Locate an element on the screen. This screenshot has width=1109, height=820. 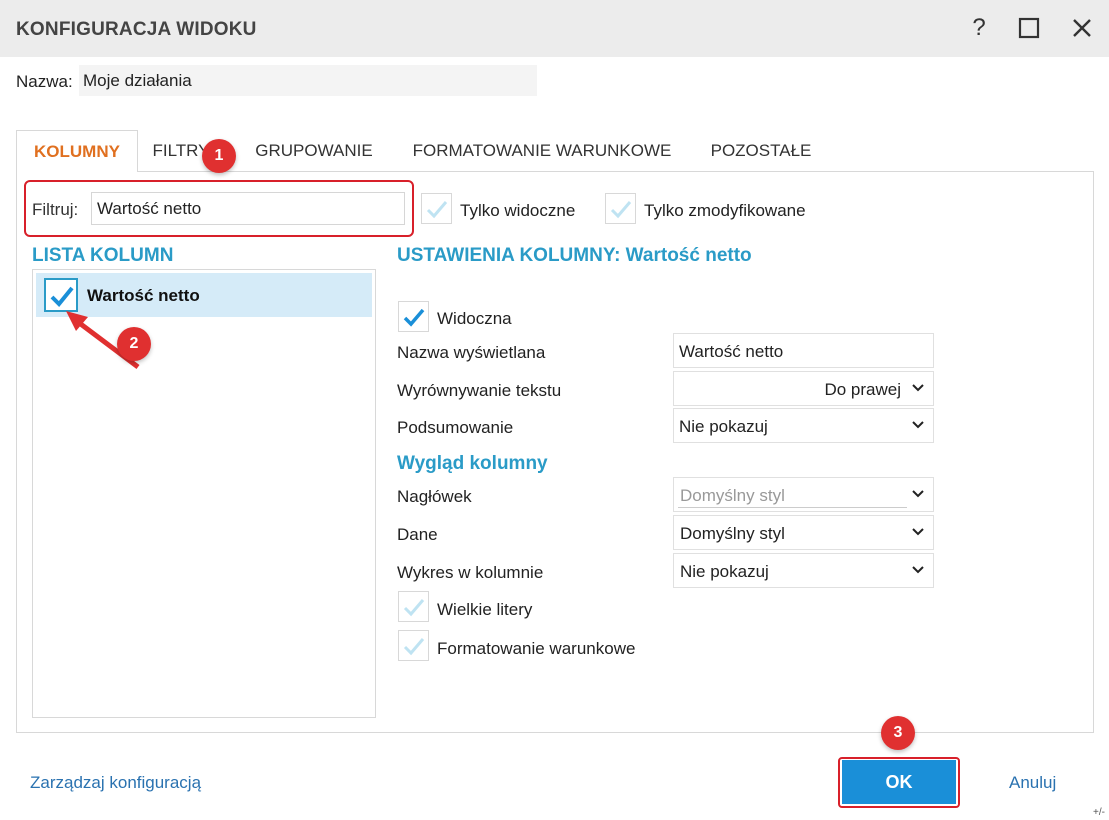
tab-formatowanie-warunkowe: FORMATOWANIE WARUNKOWE is located at coordinates (542, 151).